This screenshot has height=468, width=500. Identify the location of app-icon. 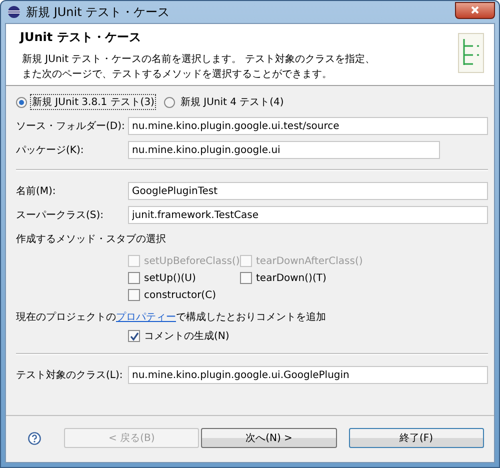
(14, 12).